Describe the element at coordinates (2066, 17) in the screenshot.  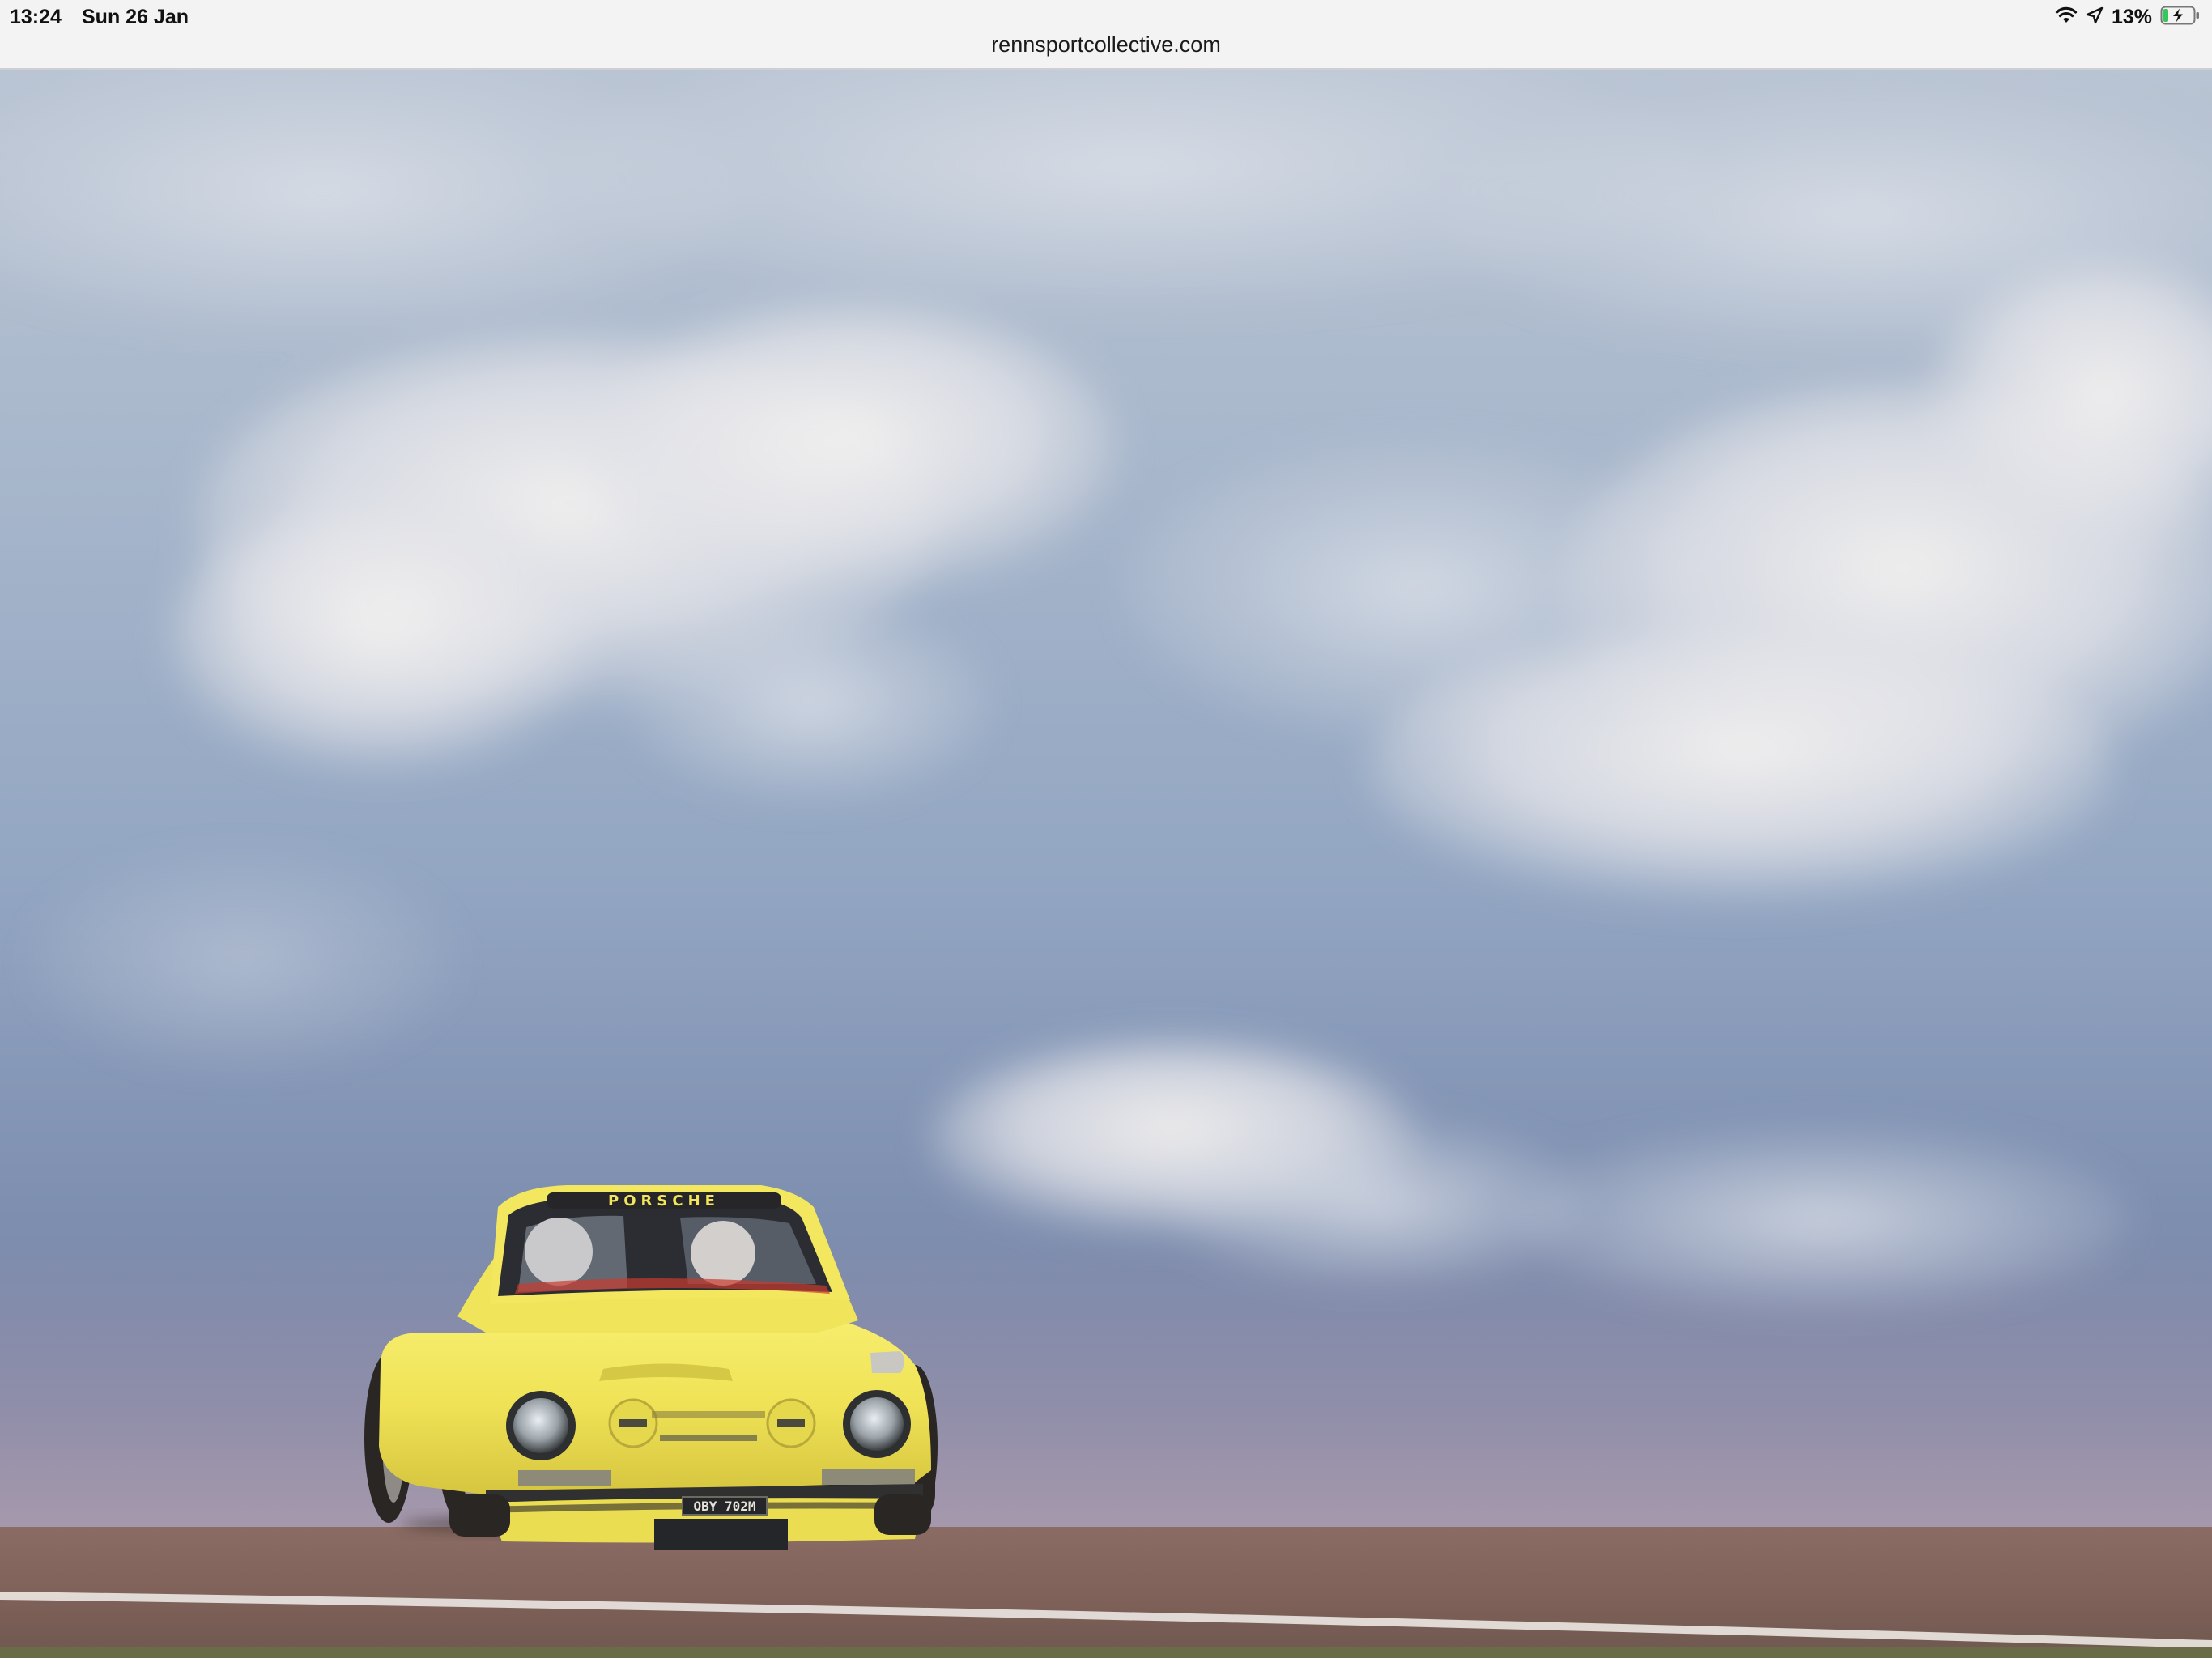
I see `wifi-icon` at that location.